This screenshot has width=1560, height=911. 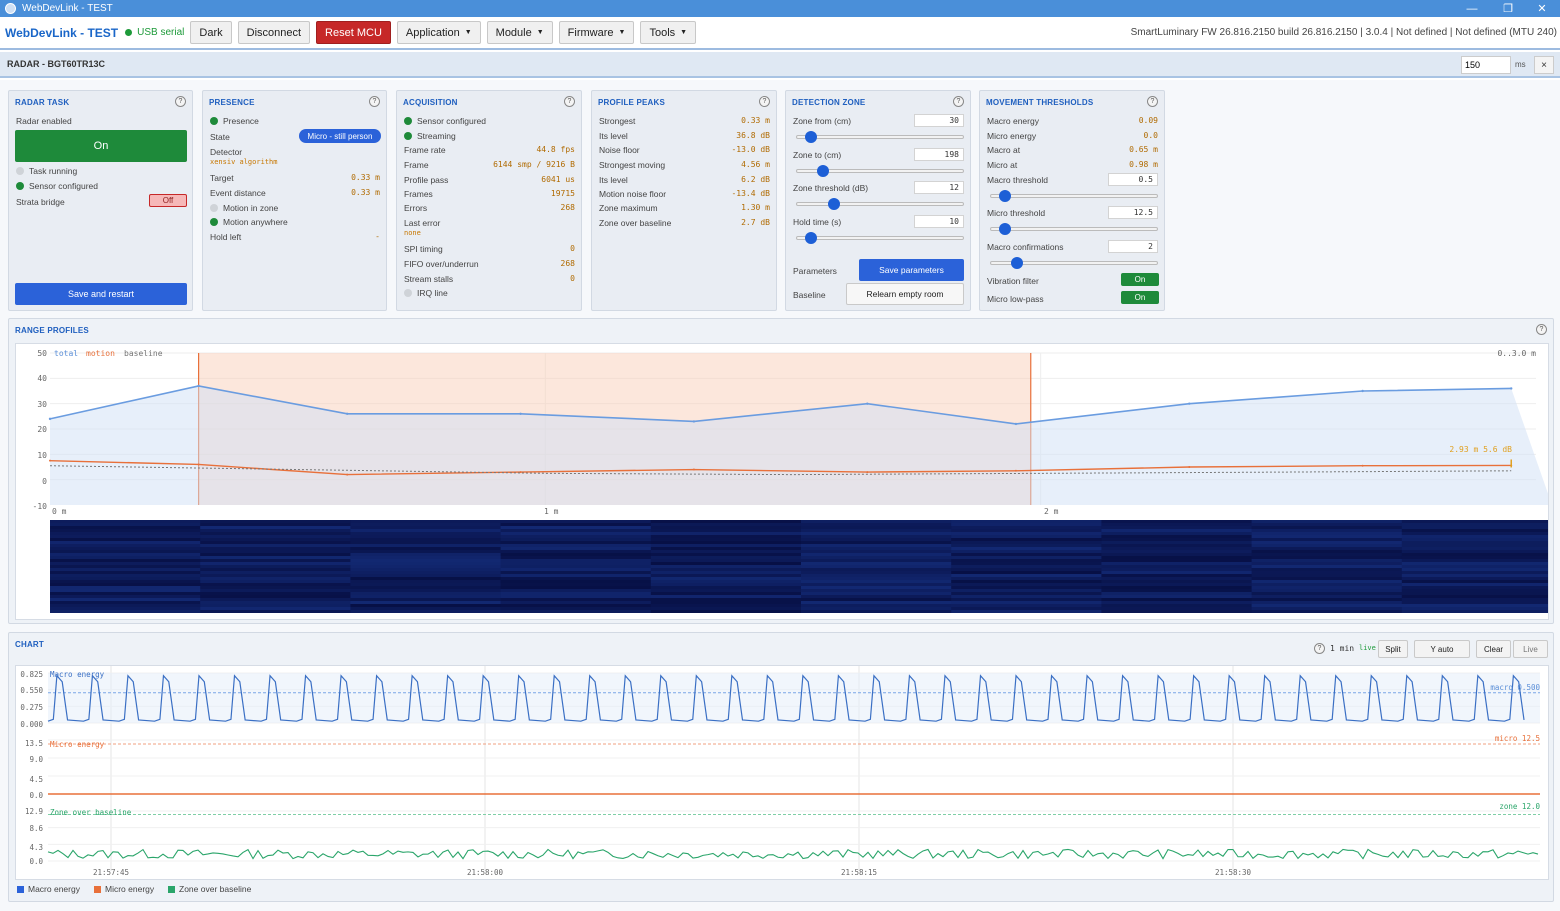 I want to click on application-menu: Application ▼, so click(x=438, y=32).